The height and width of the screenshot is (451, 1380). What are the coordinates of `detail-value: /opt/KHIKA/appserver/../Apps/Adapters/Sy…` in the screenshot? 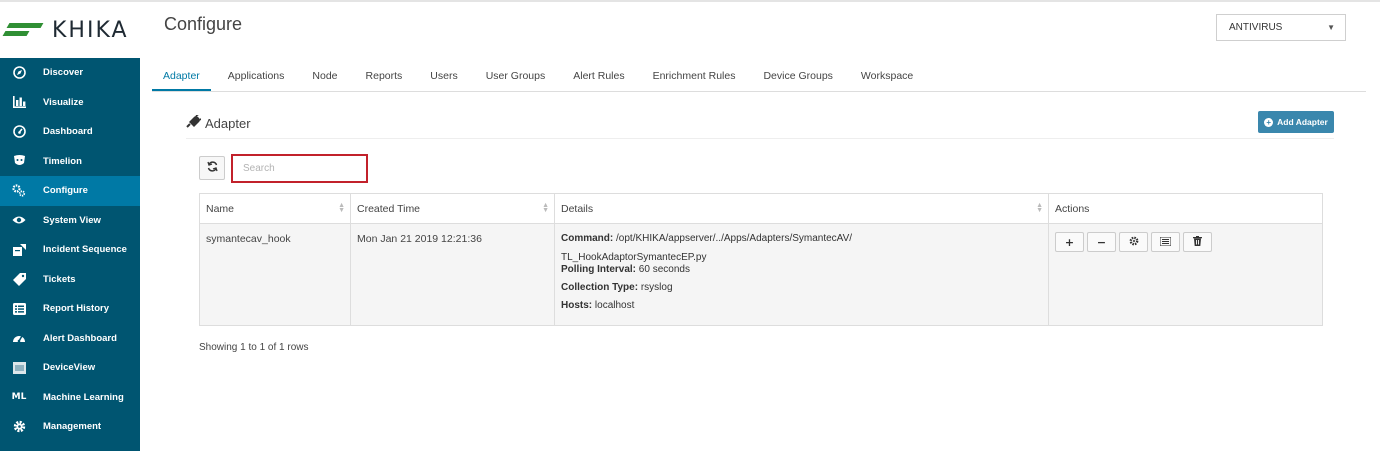 It's located at (734, 238).